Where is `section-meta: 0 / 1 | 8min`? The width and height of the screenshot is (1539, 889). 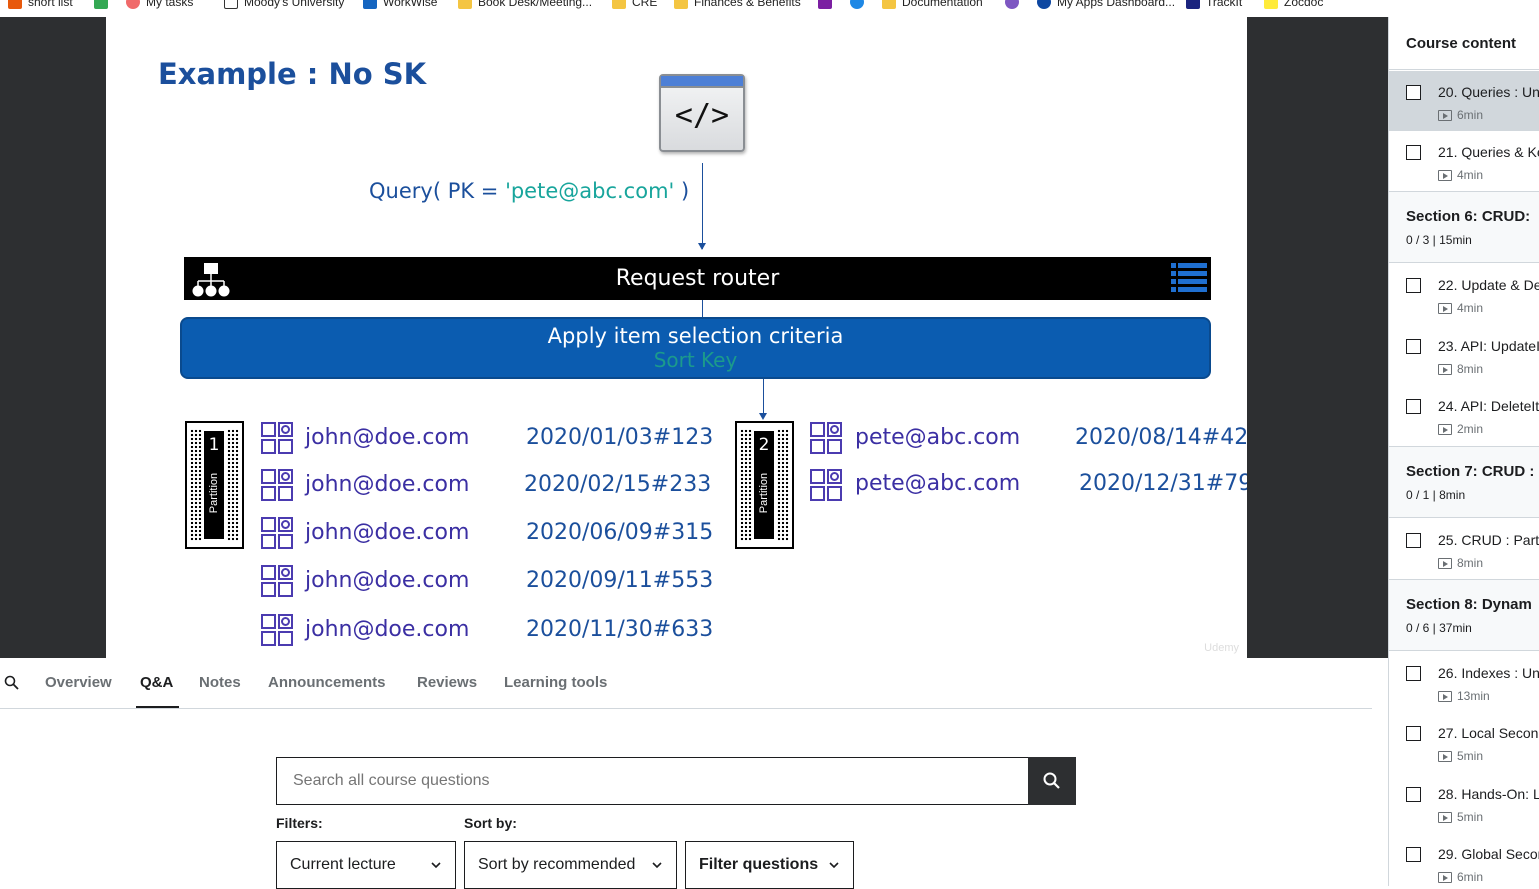 section-meta: 0 / 1 | 8min is located at coordinates (1436, 495).